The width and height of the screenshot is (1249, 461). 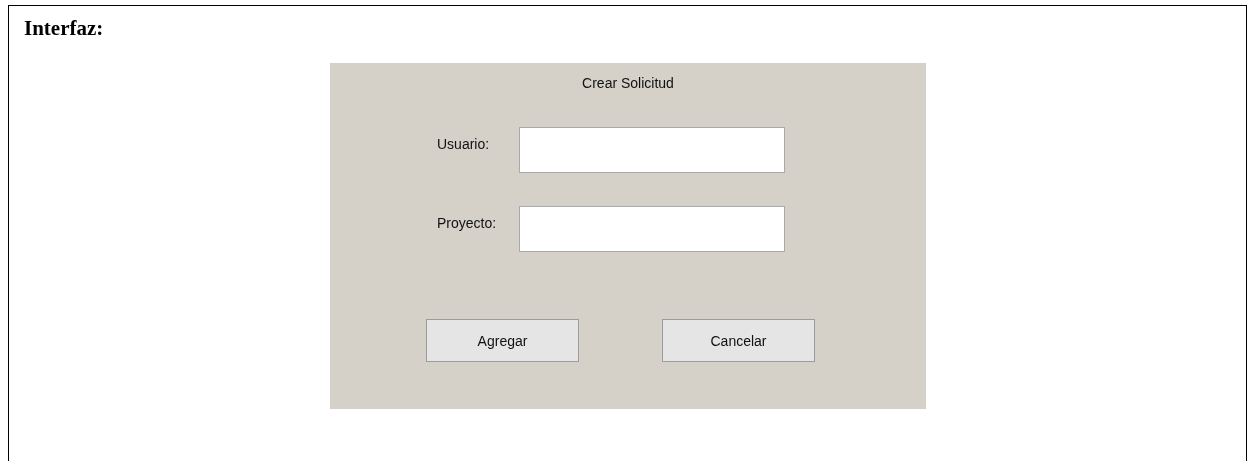 I want to click on dialog-title: Crear Solicitud, so click(x=628, y=83).